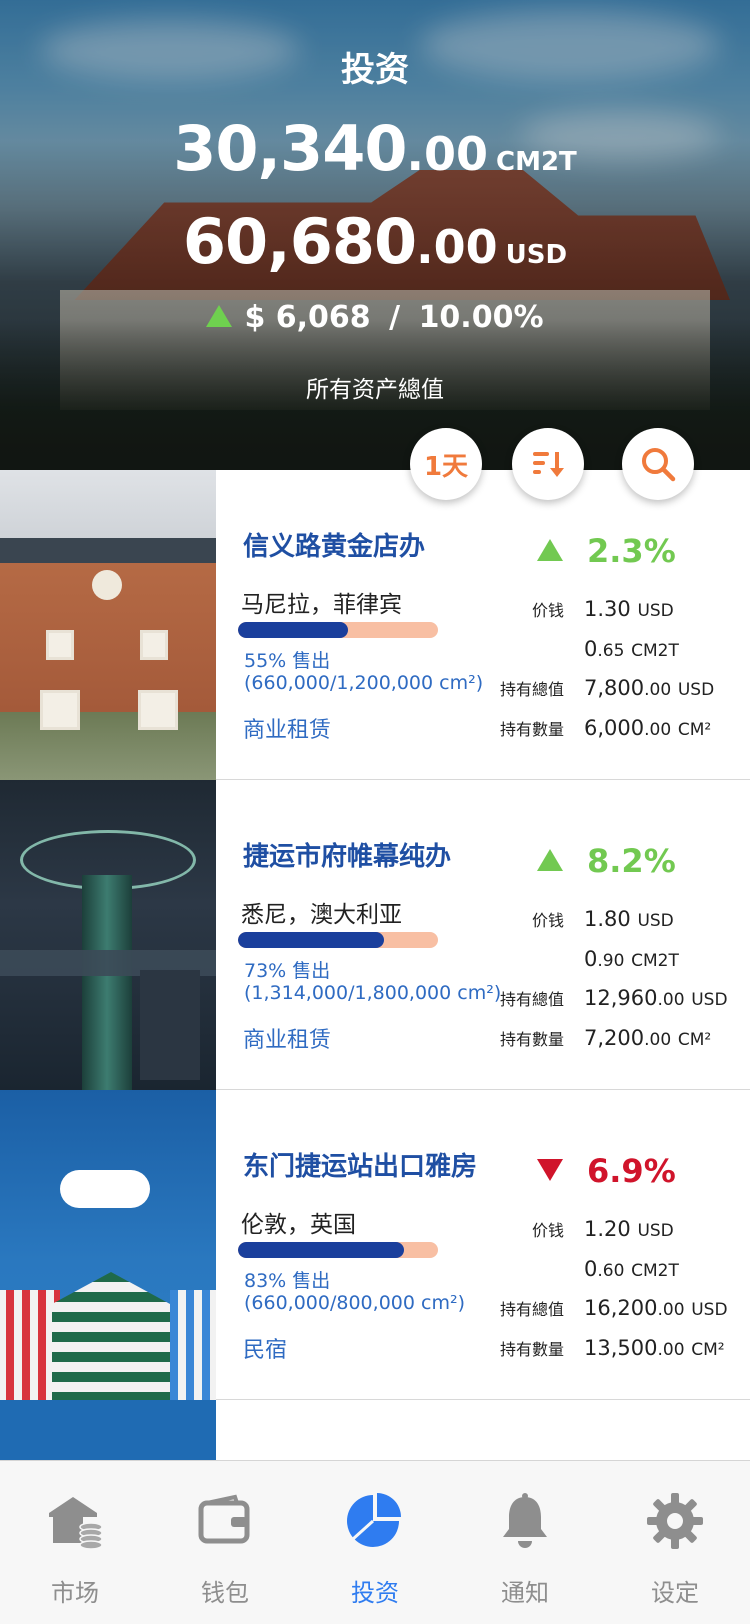 The width and height of the screenshot is (750, 1624). Describe the element at coordinates (375, 317) in the screenshot. I see `total-change: $ 6,068 / 10.00%` at that location.